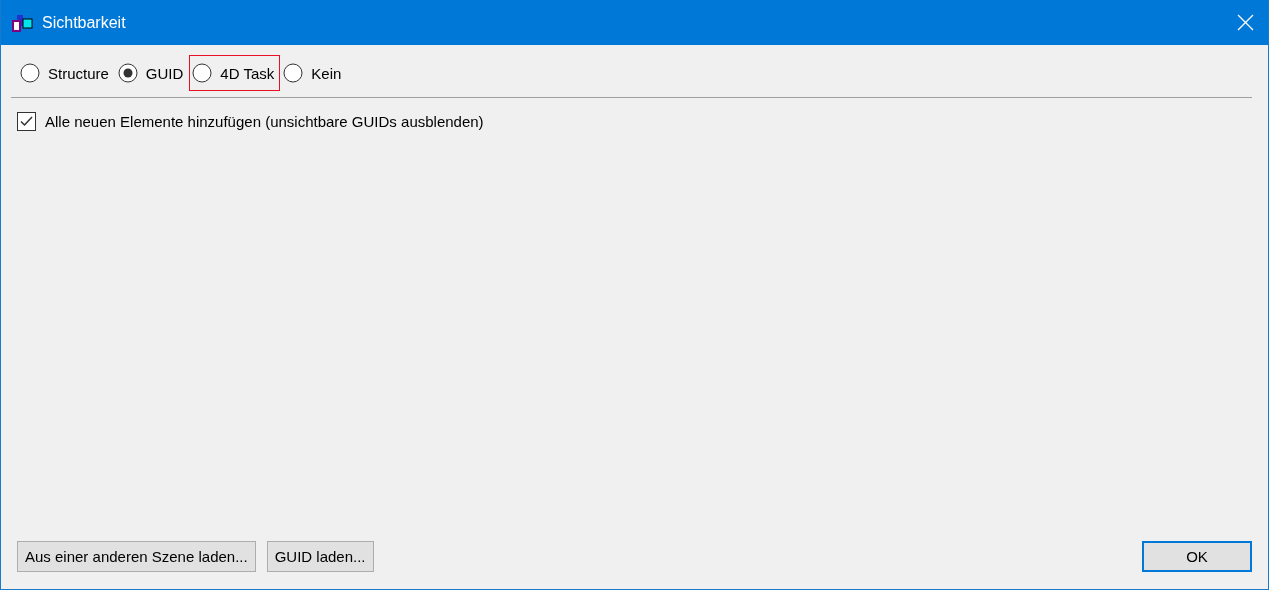 This screenshot has height=590, width=1269. I want to click on checkbox-label: Alle neuen Elemente hinzufügen (unsichtbare GUIDs ausblenden), so click(264, 121).